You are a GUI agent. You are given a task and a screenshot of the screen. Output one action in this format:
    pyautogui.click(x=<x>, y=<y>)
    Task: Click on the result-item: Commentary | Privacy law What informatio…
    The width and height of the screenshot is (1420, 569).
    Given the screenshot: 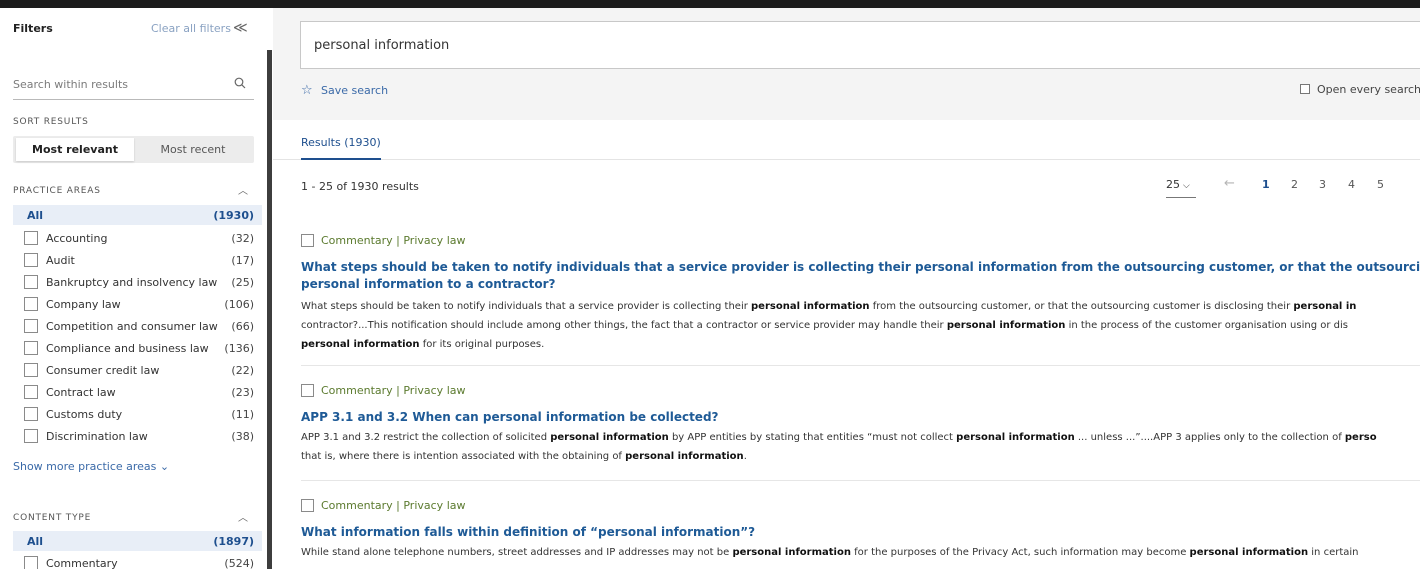 What is the action you would take?
    pyautogui.click(x=860, y=533)
    